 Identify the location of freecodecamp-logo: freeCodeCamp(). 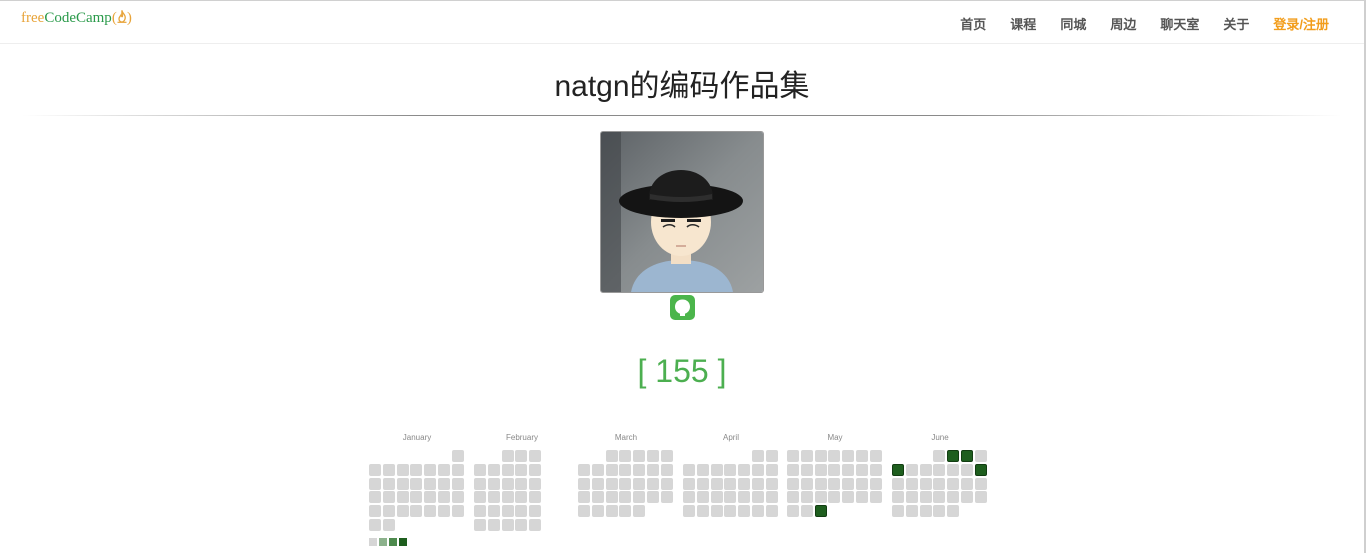
(76, 18).